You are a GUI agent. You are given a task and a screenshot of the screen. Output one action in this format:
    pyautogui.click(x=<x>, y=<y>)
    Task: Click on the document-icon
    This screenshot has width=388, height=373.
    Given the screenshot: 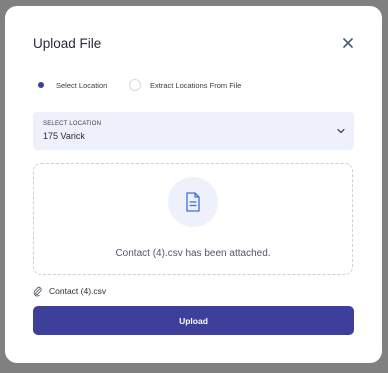 What is the action you would take?
    pyautogui.click(x=193, y=202)
    